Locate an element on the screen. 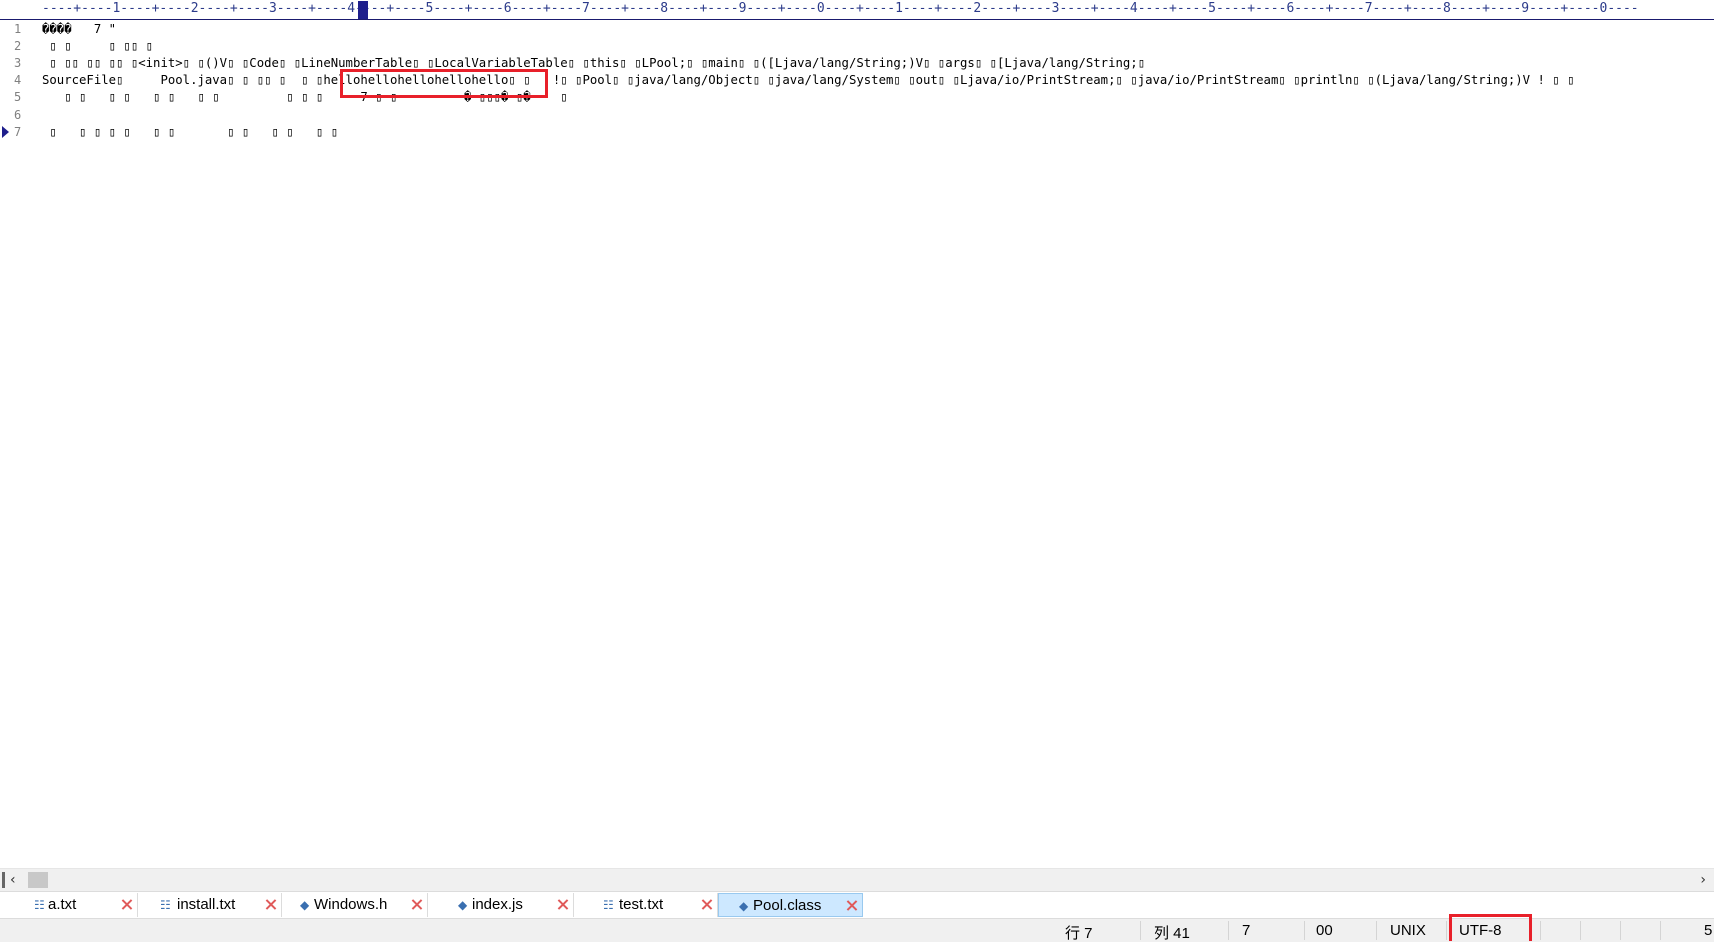  tab-label: Windows.h is located at coordinates (351, 904).